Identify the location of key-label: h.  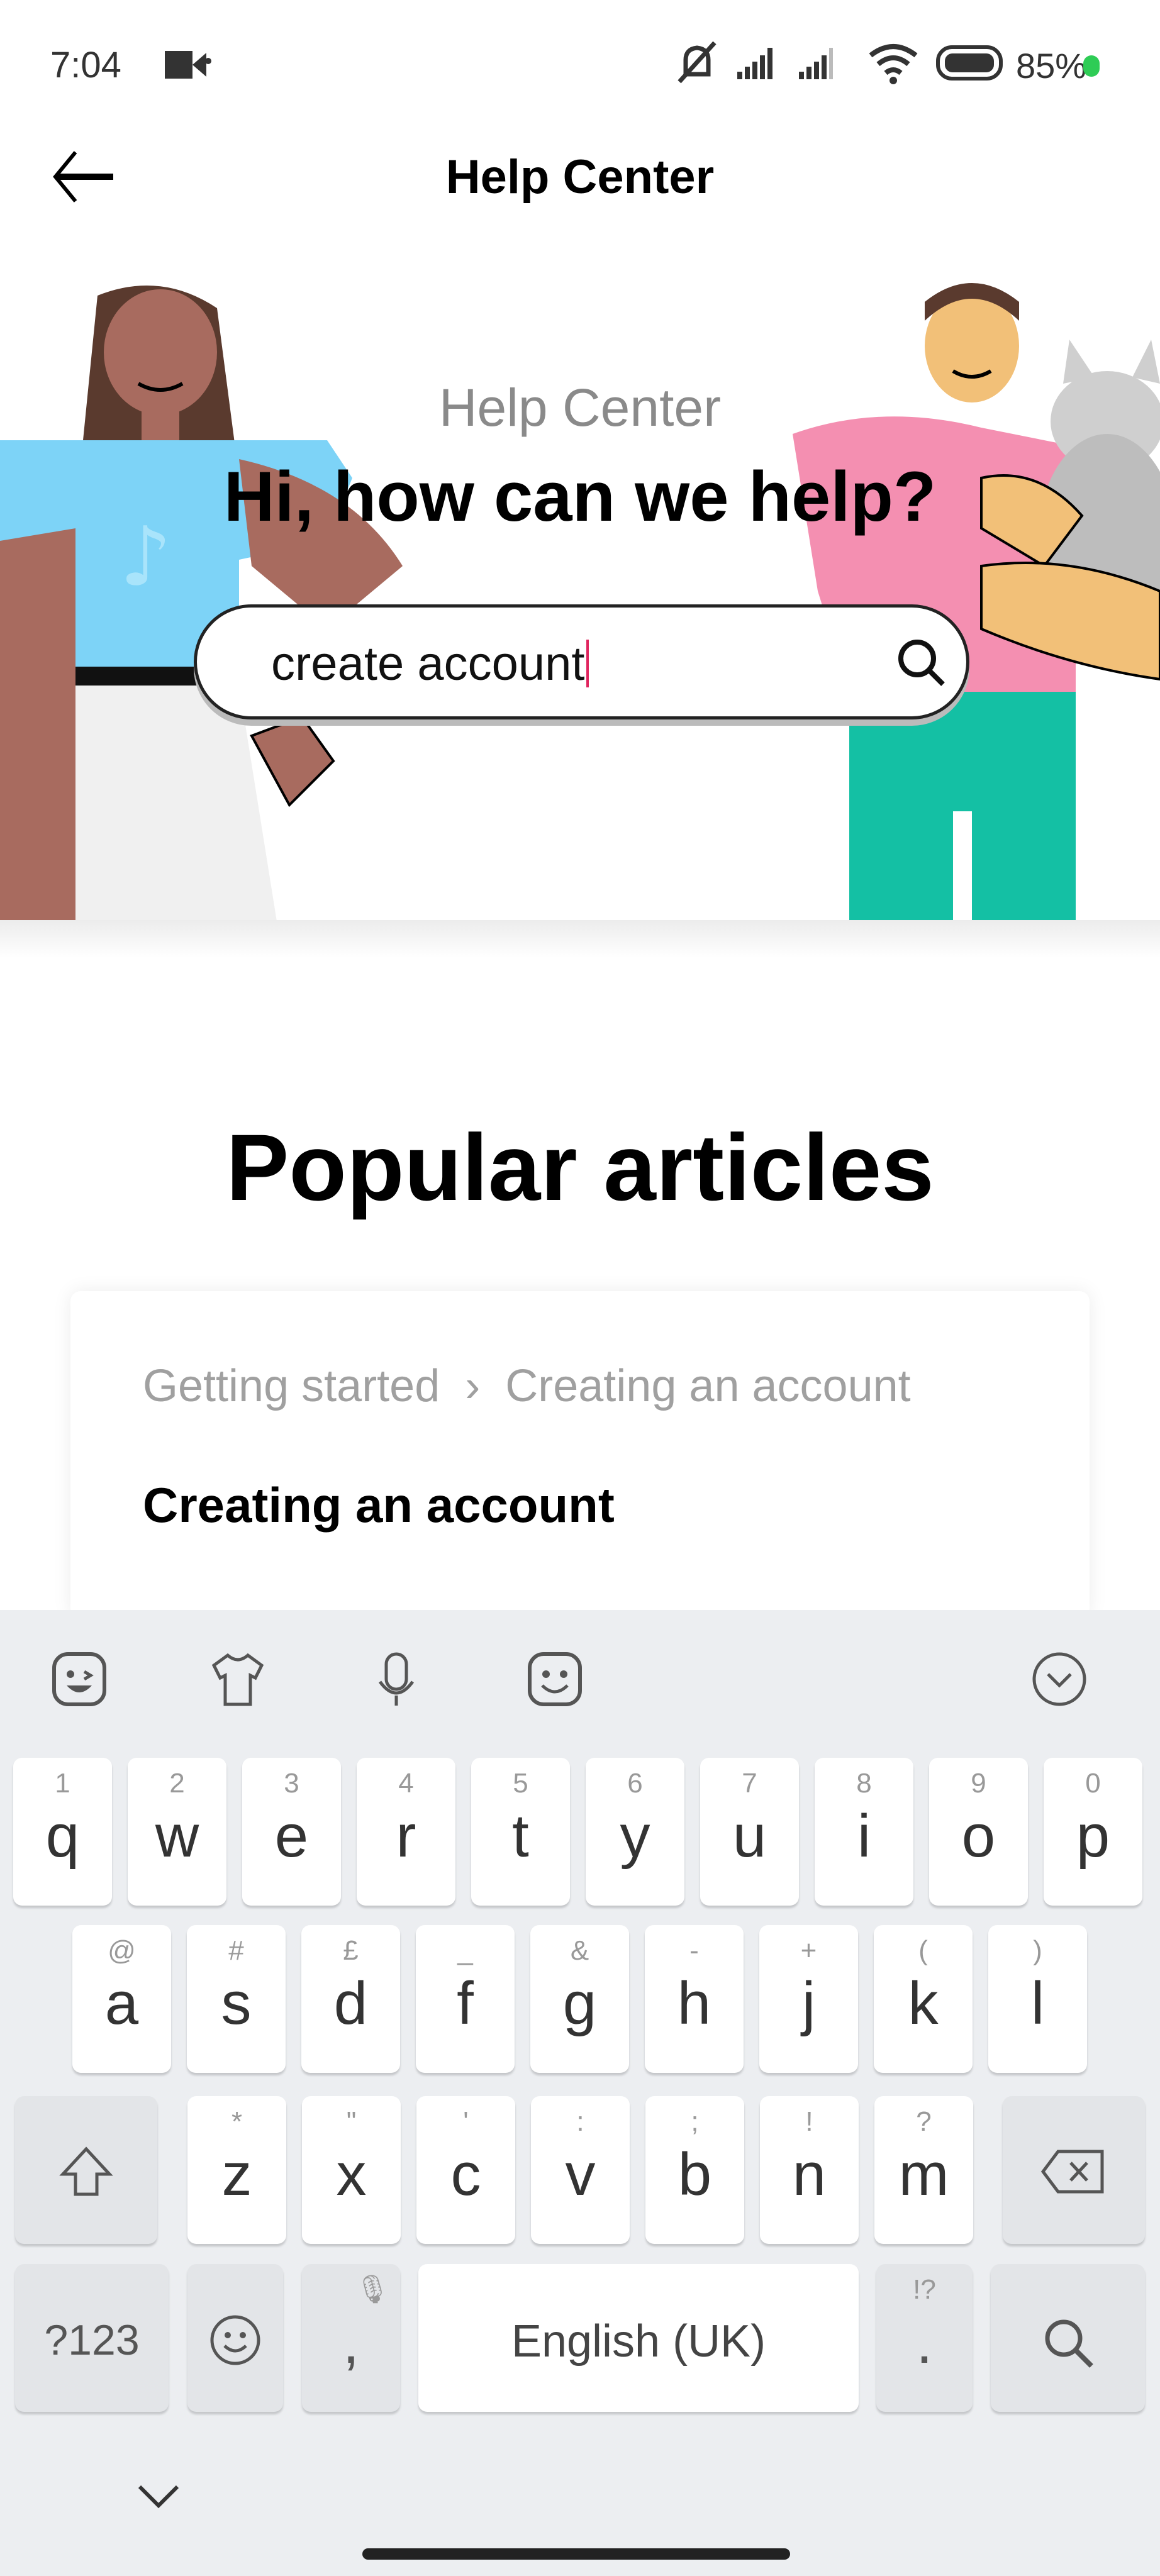
(694, 2003).